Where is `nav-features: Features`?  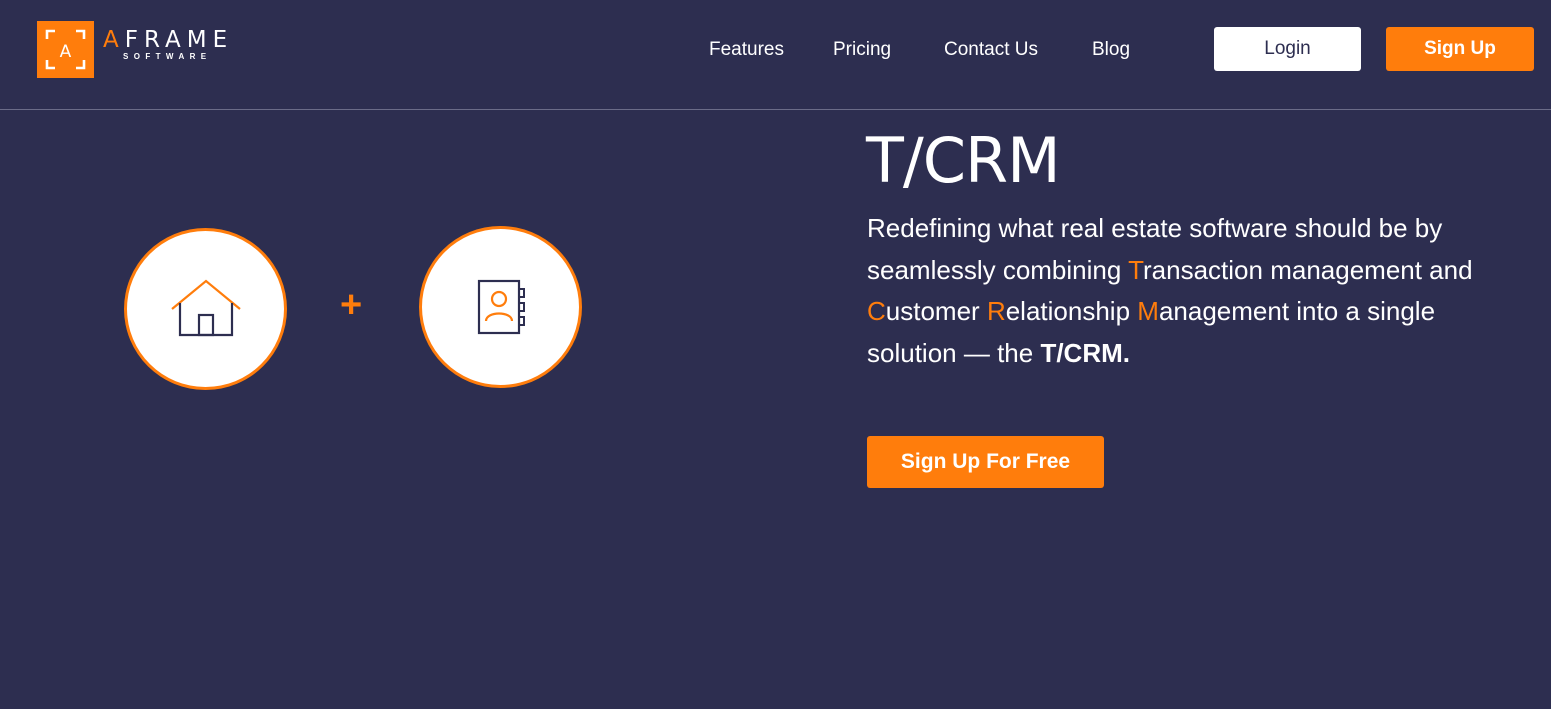
nav-features: Features is located at coordinates (746, 50).